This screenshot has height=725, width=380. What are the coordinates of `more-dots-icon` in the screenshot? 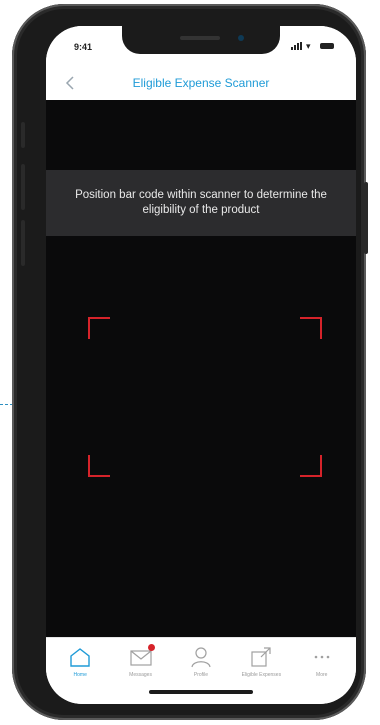 It's located at (322, 657).